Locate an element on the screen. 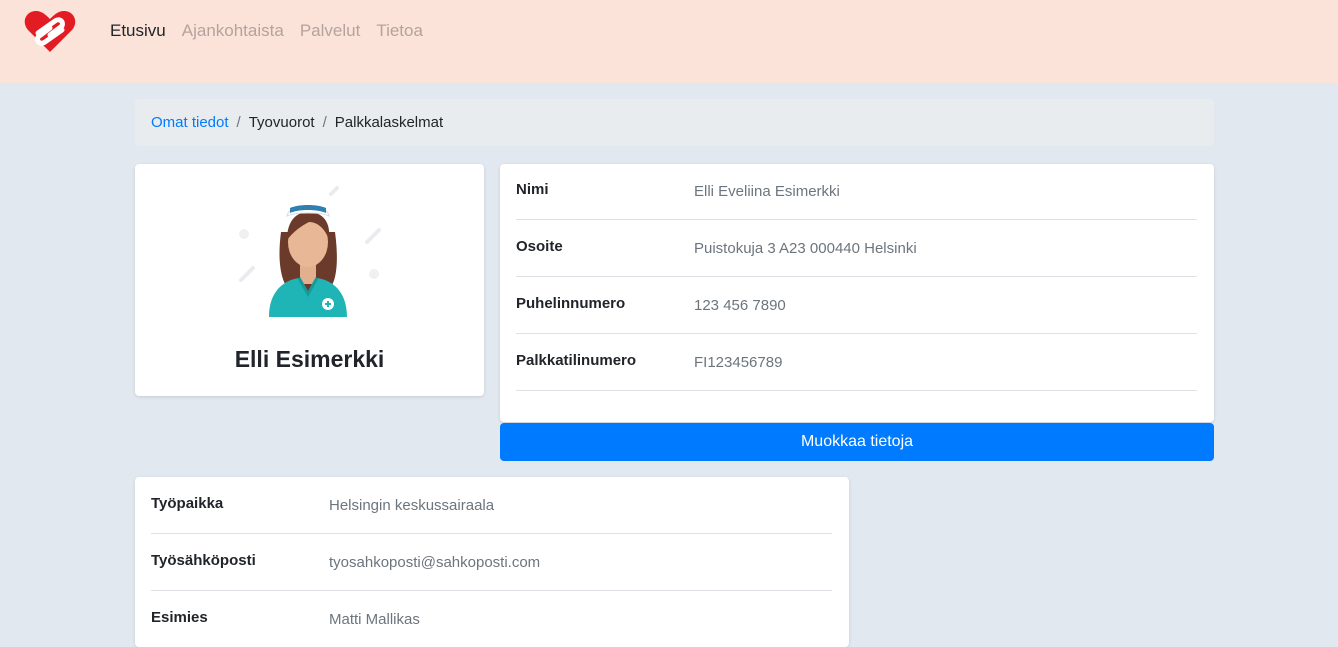 This screenshot has height=647, width=1338. breadcrumb-item-tyovuorot: Tyovuorot is located at coordinates (281, 122).